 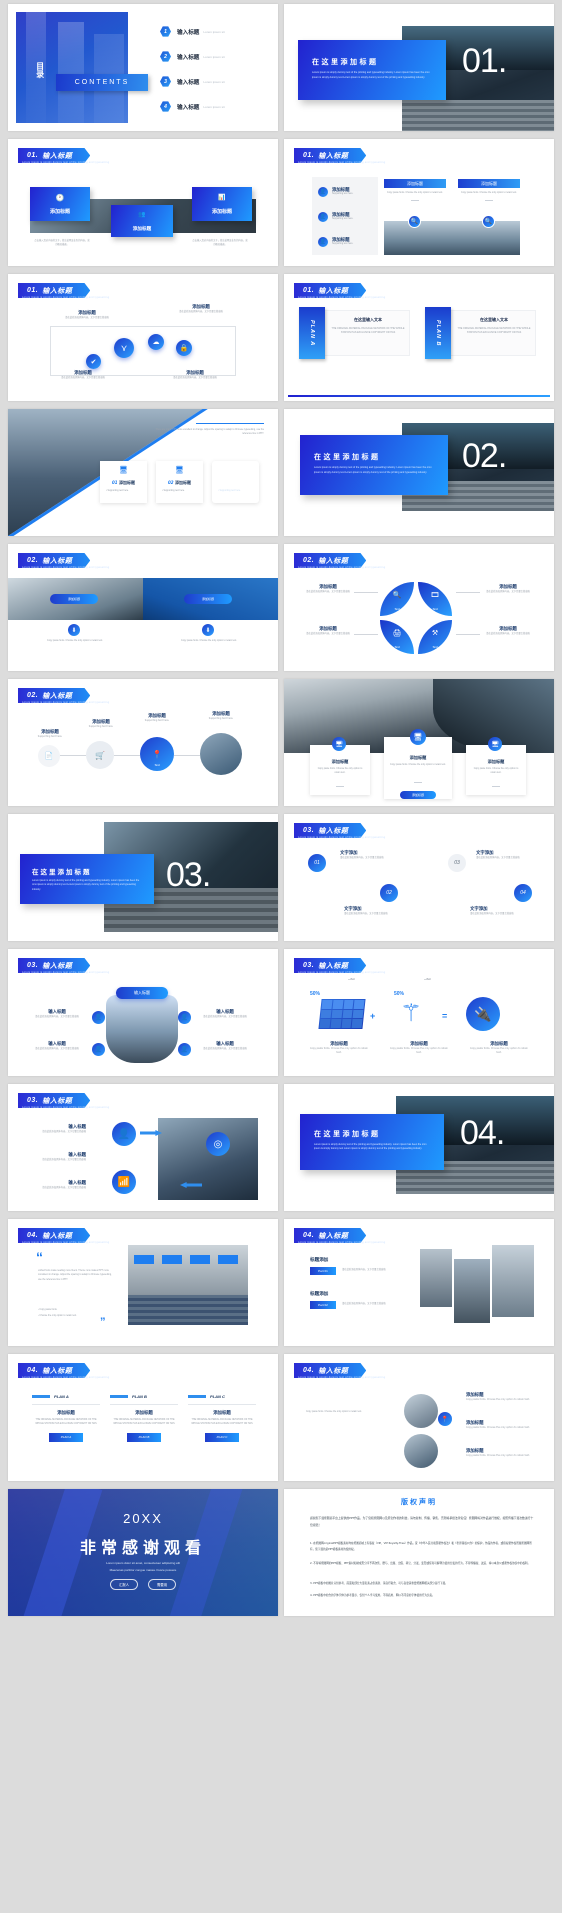 I want to click on lock-icon: 🔒, so click(x=184, y=348).